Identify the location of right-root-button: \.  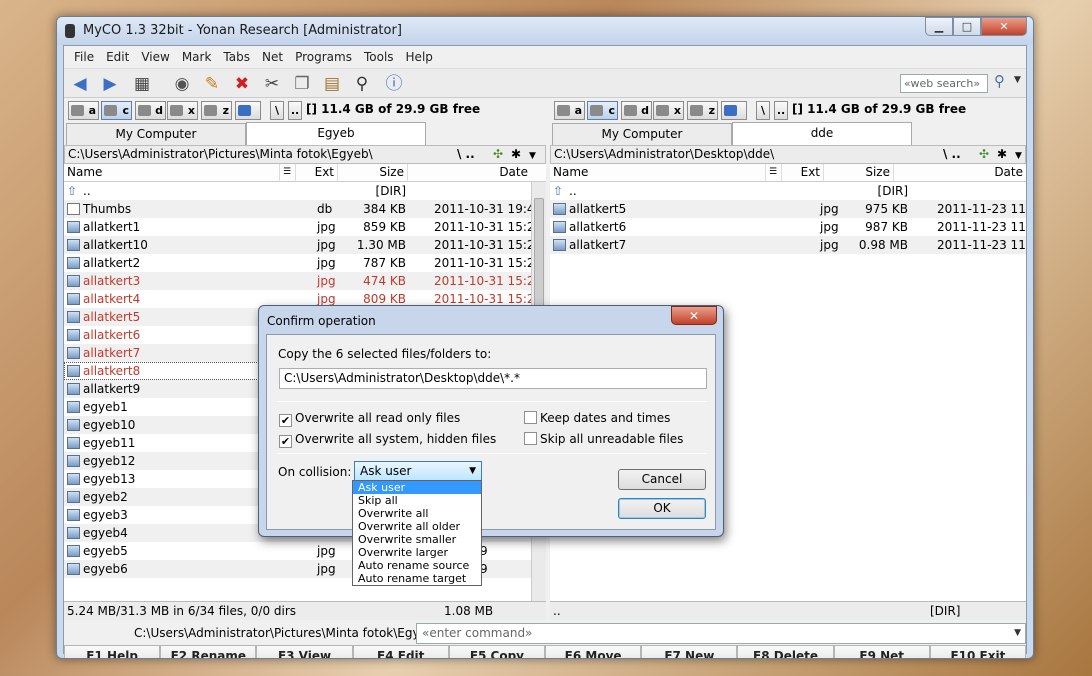
(763, 110).